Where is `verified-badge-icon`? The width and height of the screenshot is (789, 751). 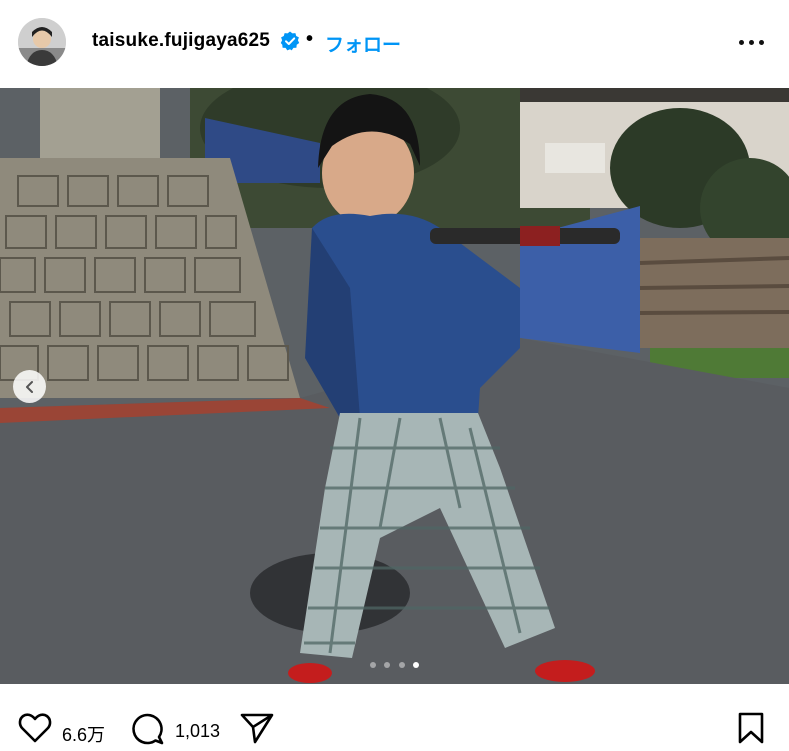 verified-badge-icon is located at coordinates (290, 41).